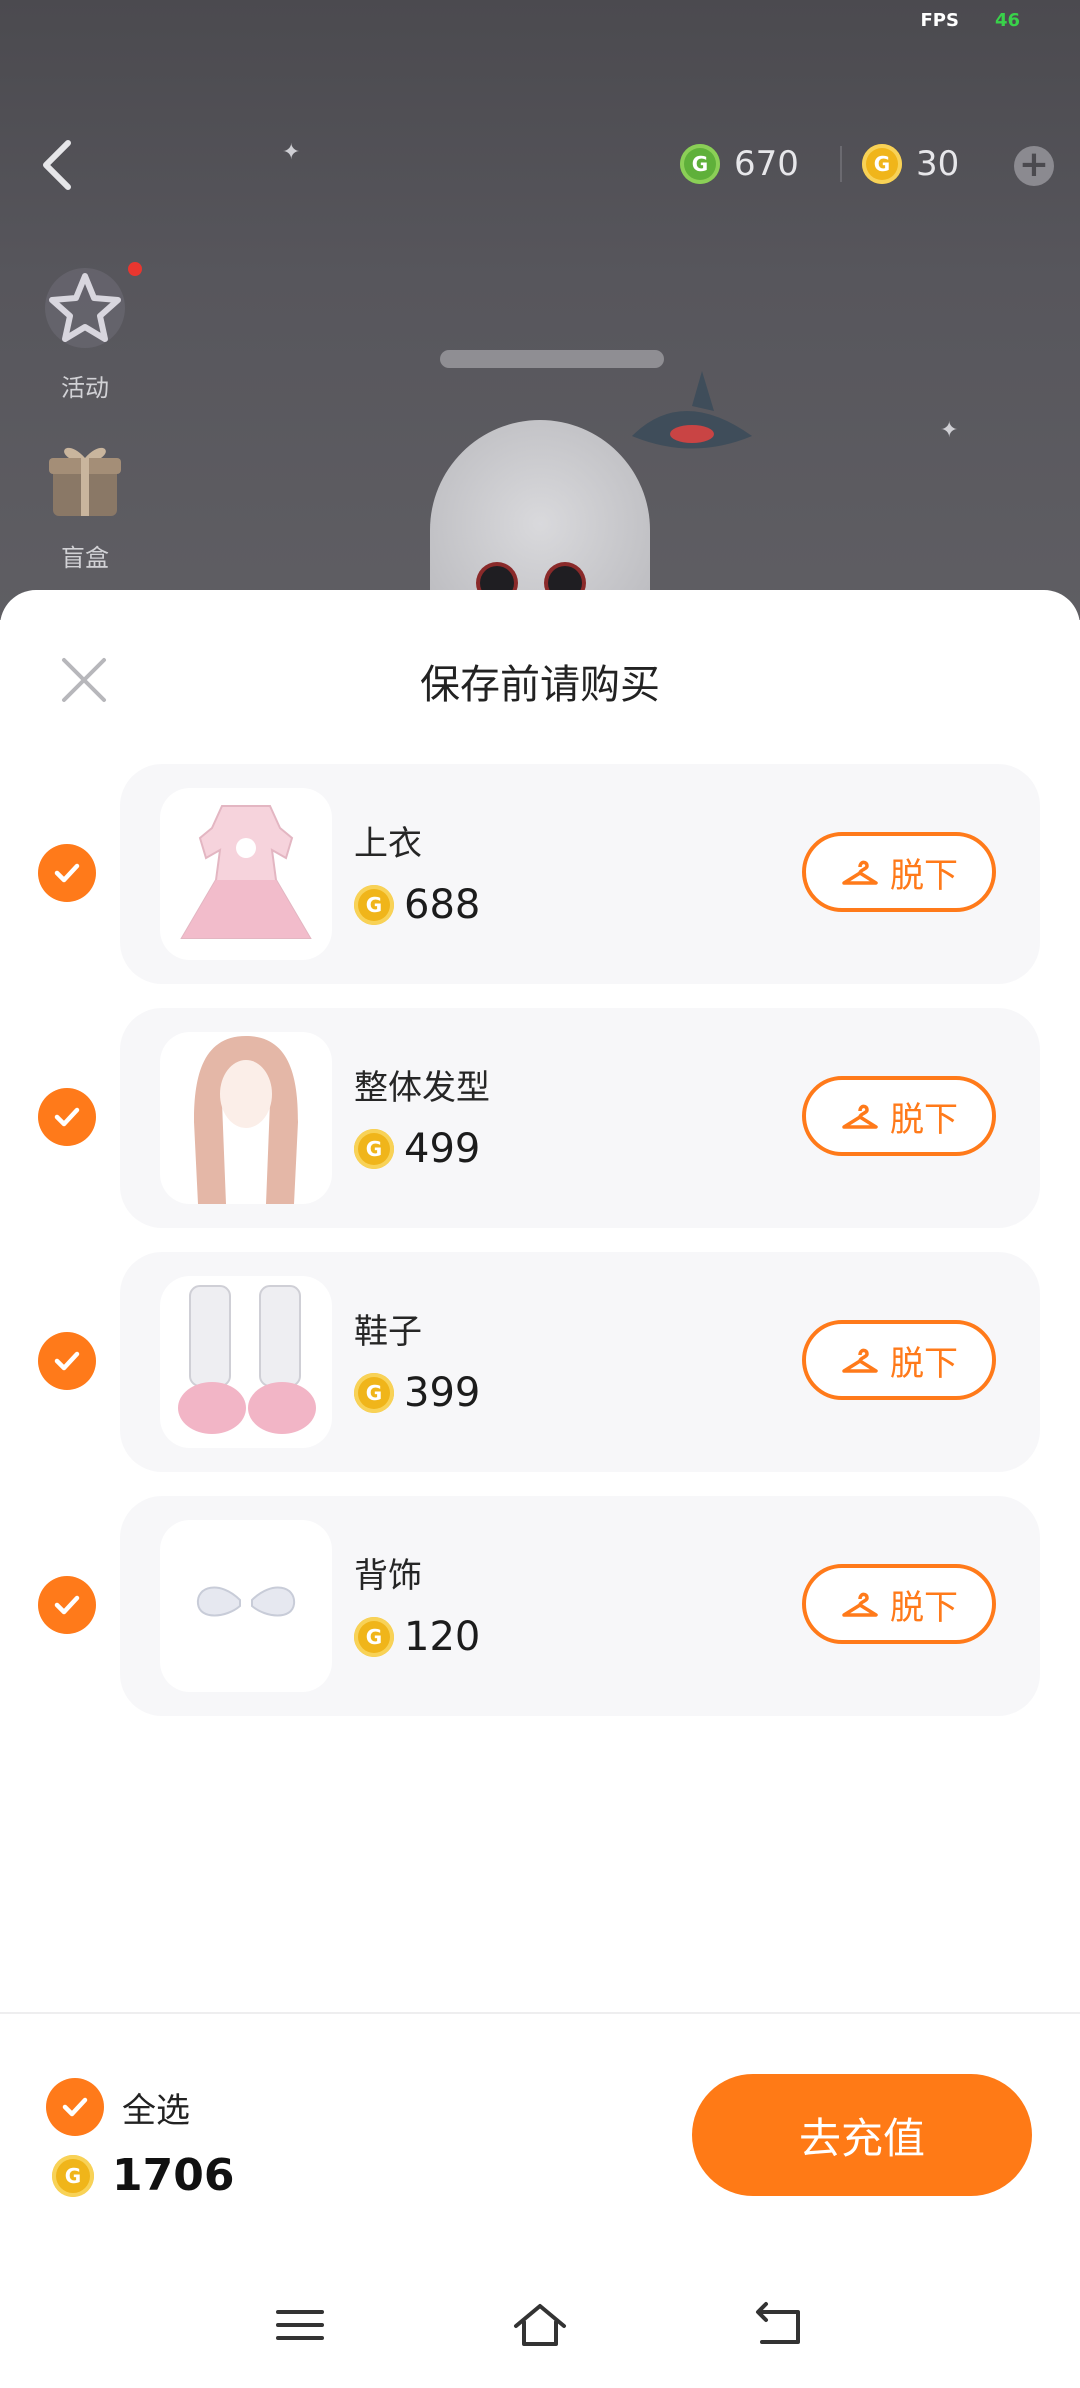  Describe the element at coordinates (173, 2175) in the screenshot. I see `total-price-value: 1706` at that location.